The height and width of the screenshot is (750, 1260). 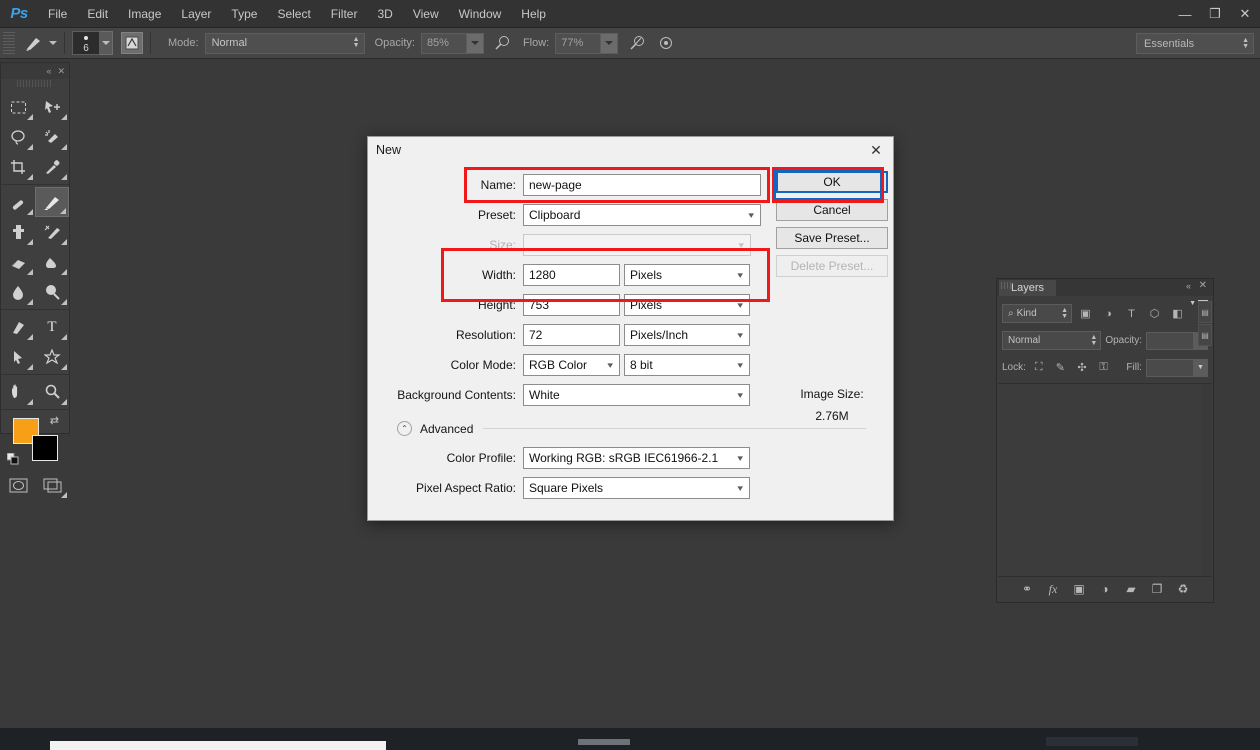 I want to click on menu-3d: 3D, so click(x=384, y=14).